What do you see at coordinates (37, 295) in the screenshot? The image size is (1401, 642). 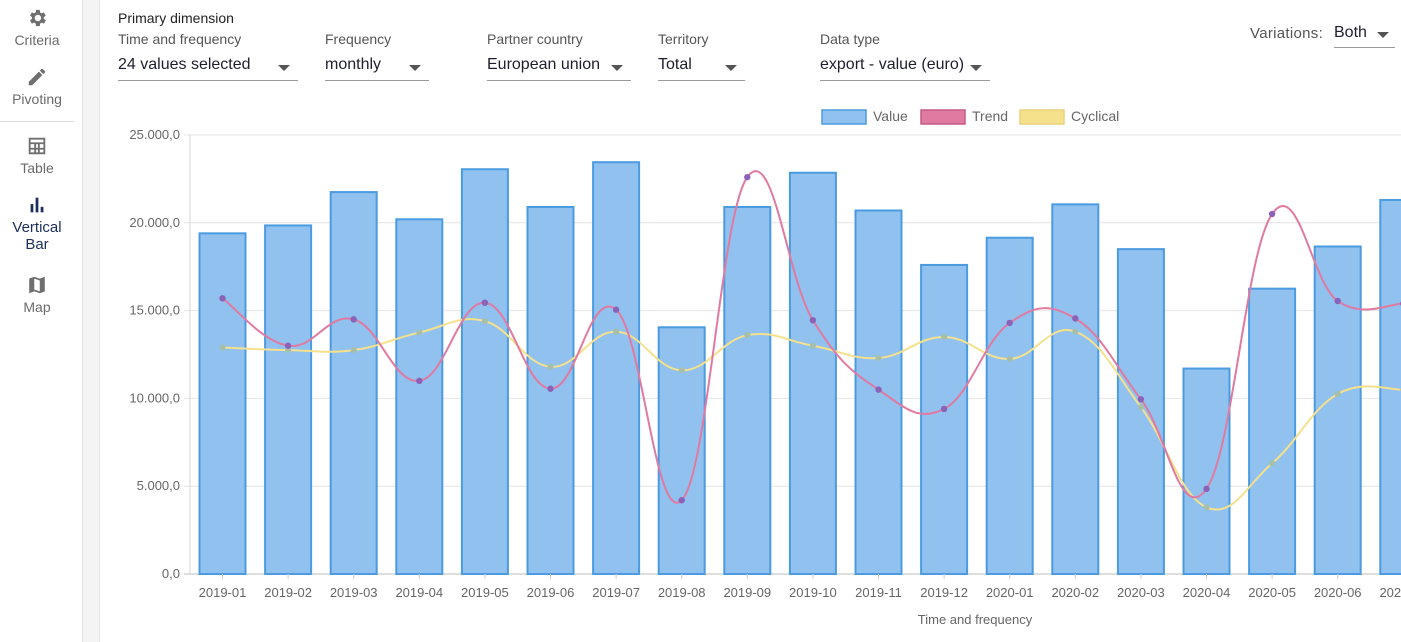 I see `sidebar-item-map: Map` at bounding box center [37, 295].